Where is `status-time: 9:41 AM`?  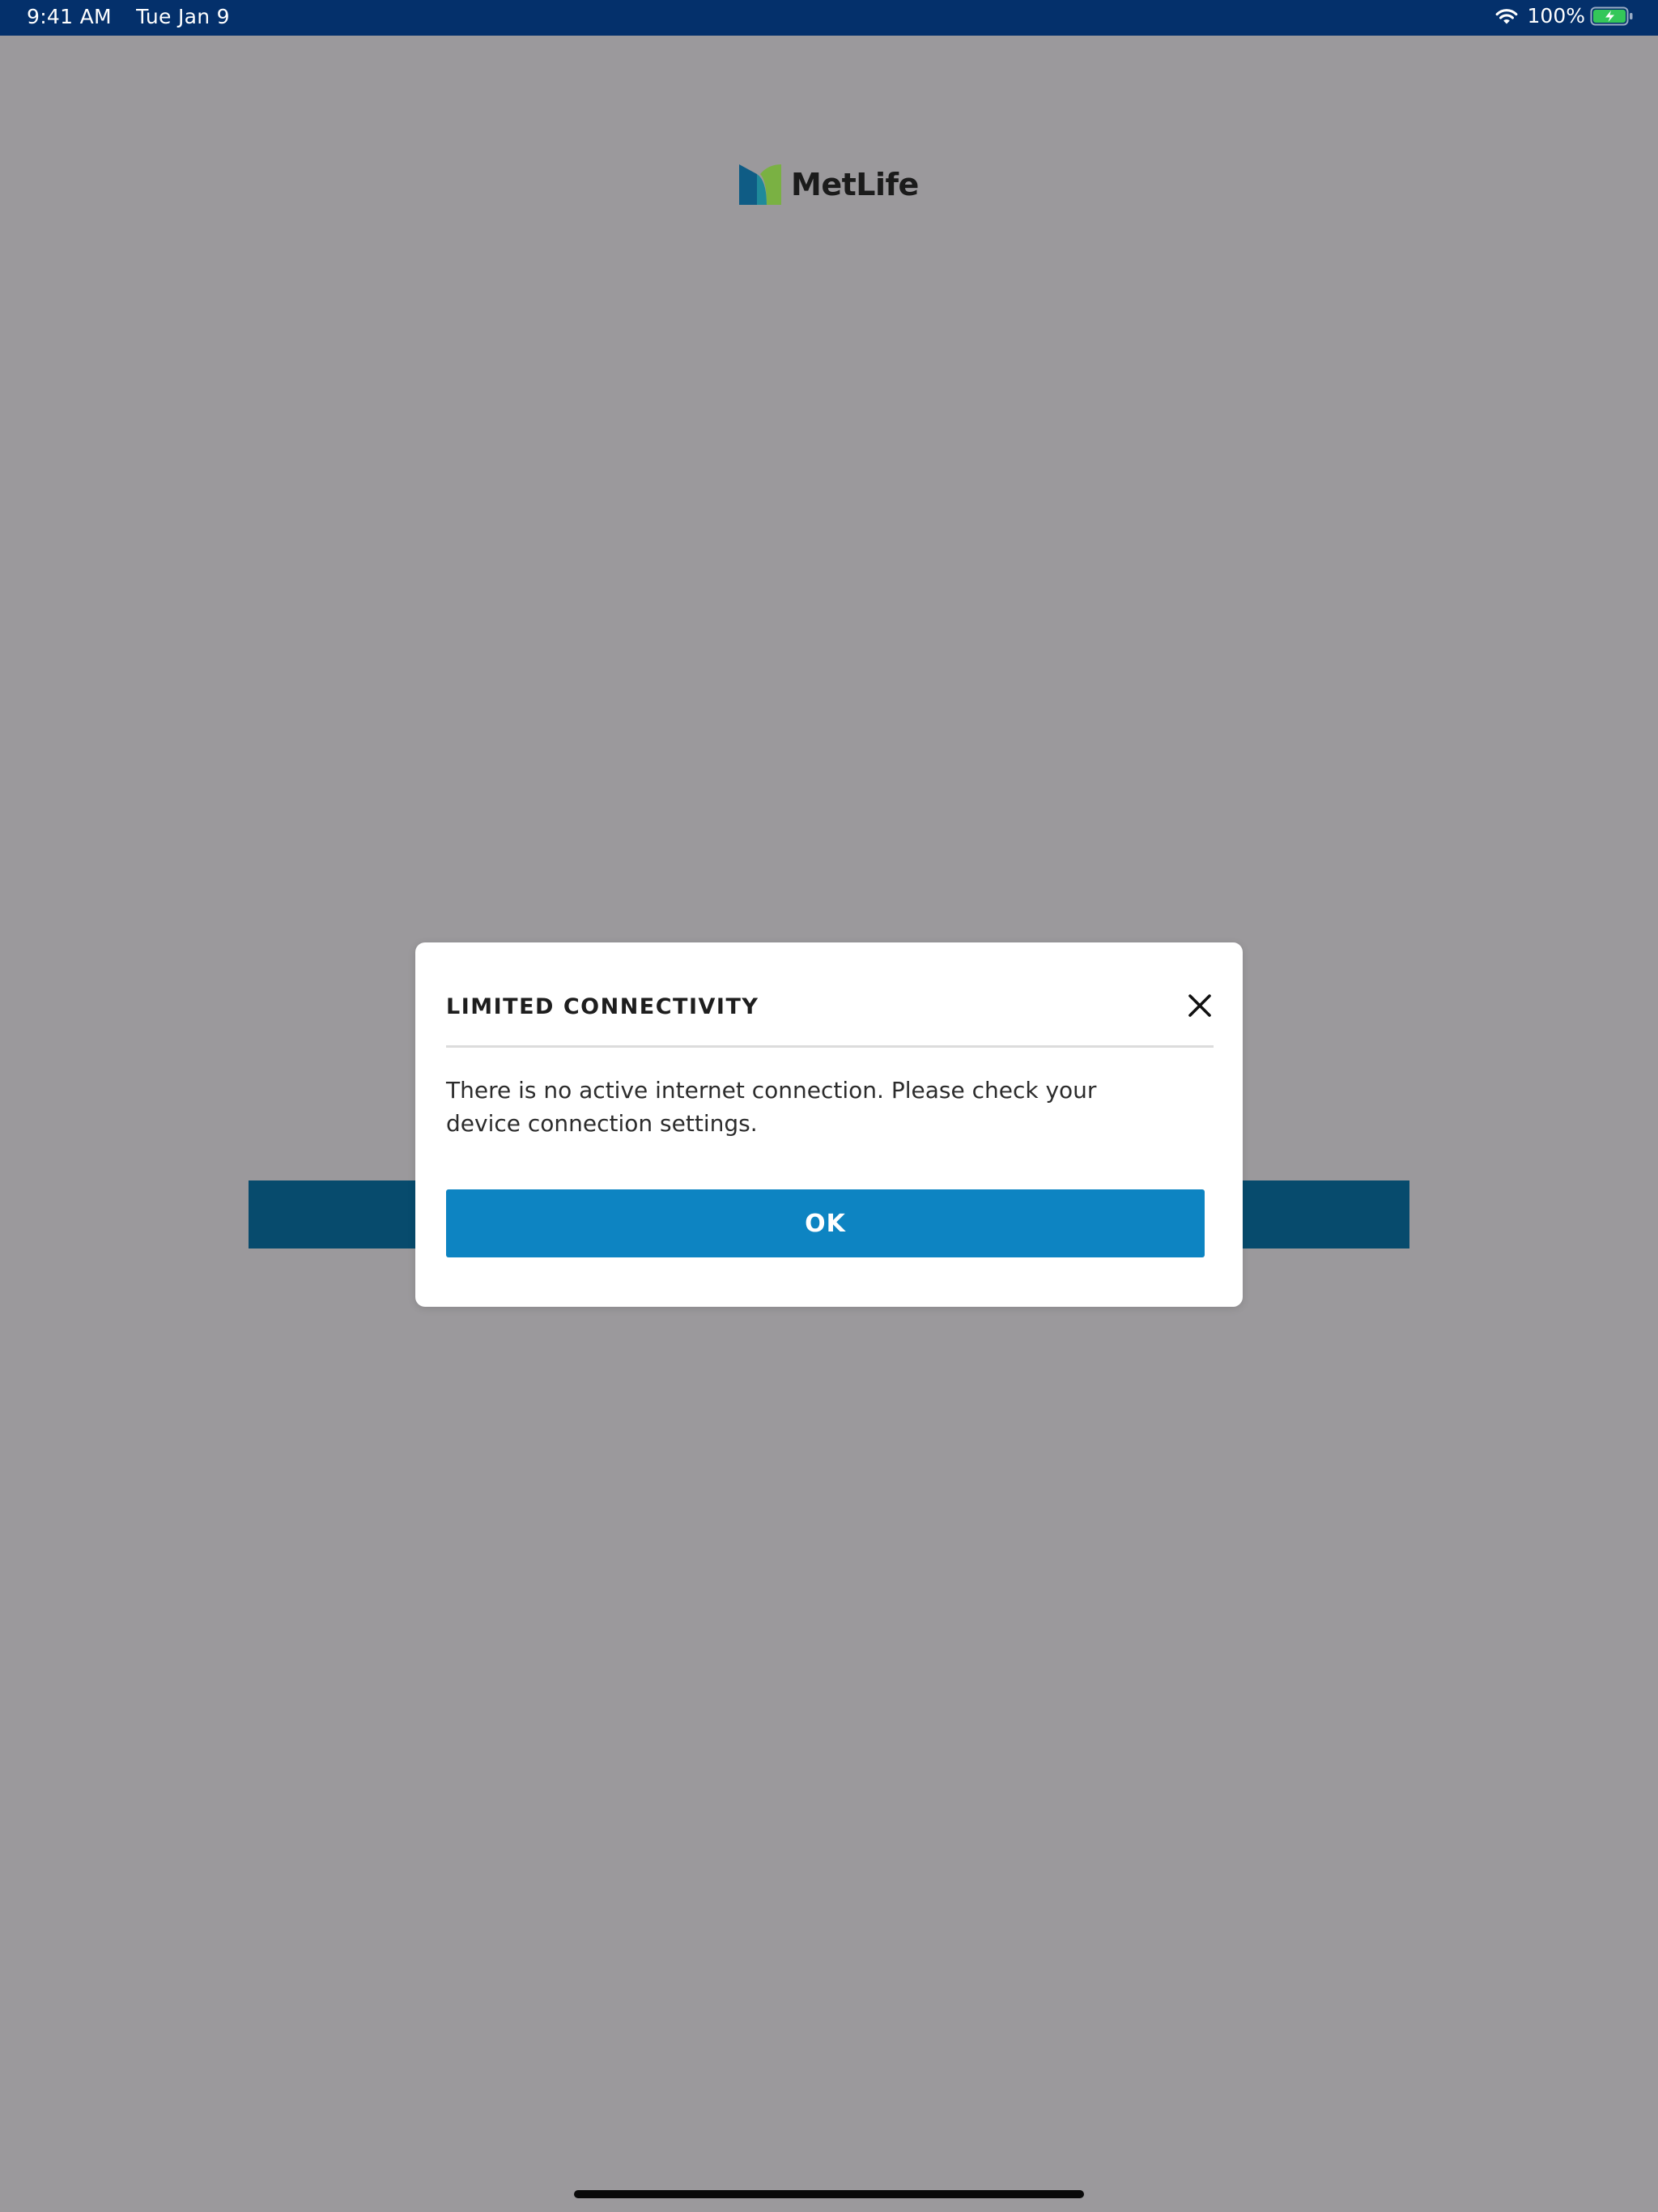 status-time: 9:41 AM is located at coordinates (69, 16).